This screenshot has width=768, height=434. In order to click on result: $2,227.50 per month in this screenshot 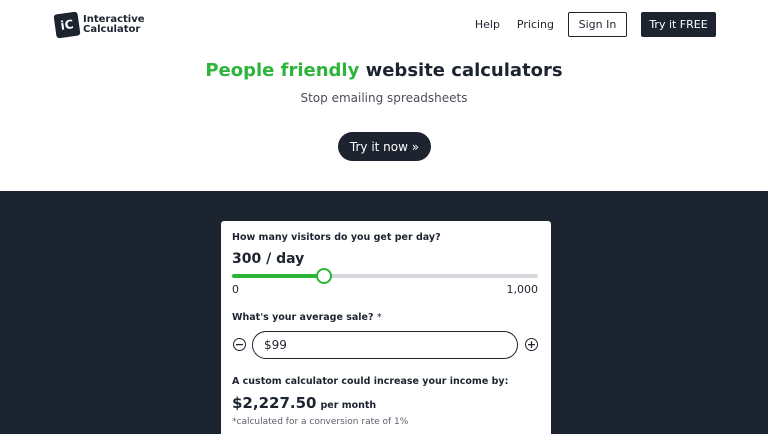, I will do `click(304, 403)`.